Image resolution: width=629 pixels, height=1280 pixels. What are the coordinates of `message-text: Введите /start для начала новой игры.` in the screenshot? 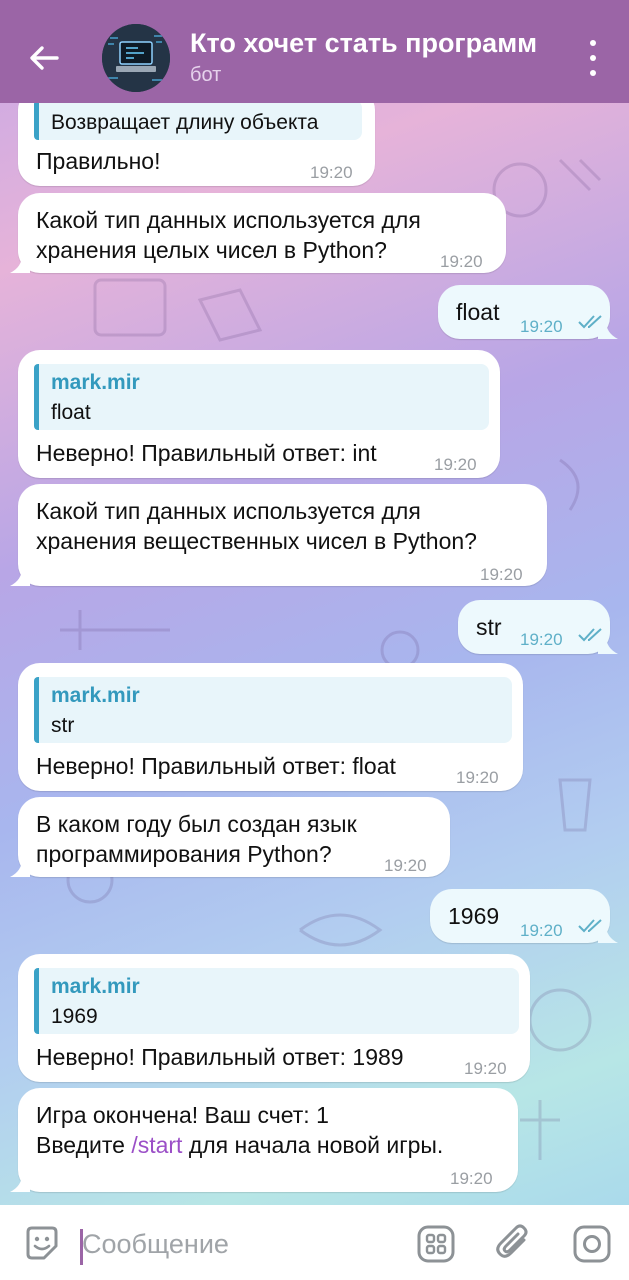 It's located at (239, 1145).